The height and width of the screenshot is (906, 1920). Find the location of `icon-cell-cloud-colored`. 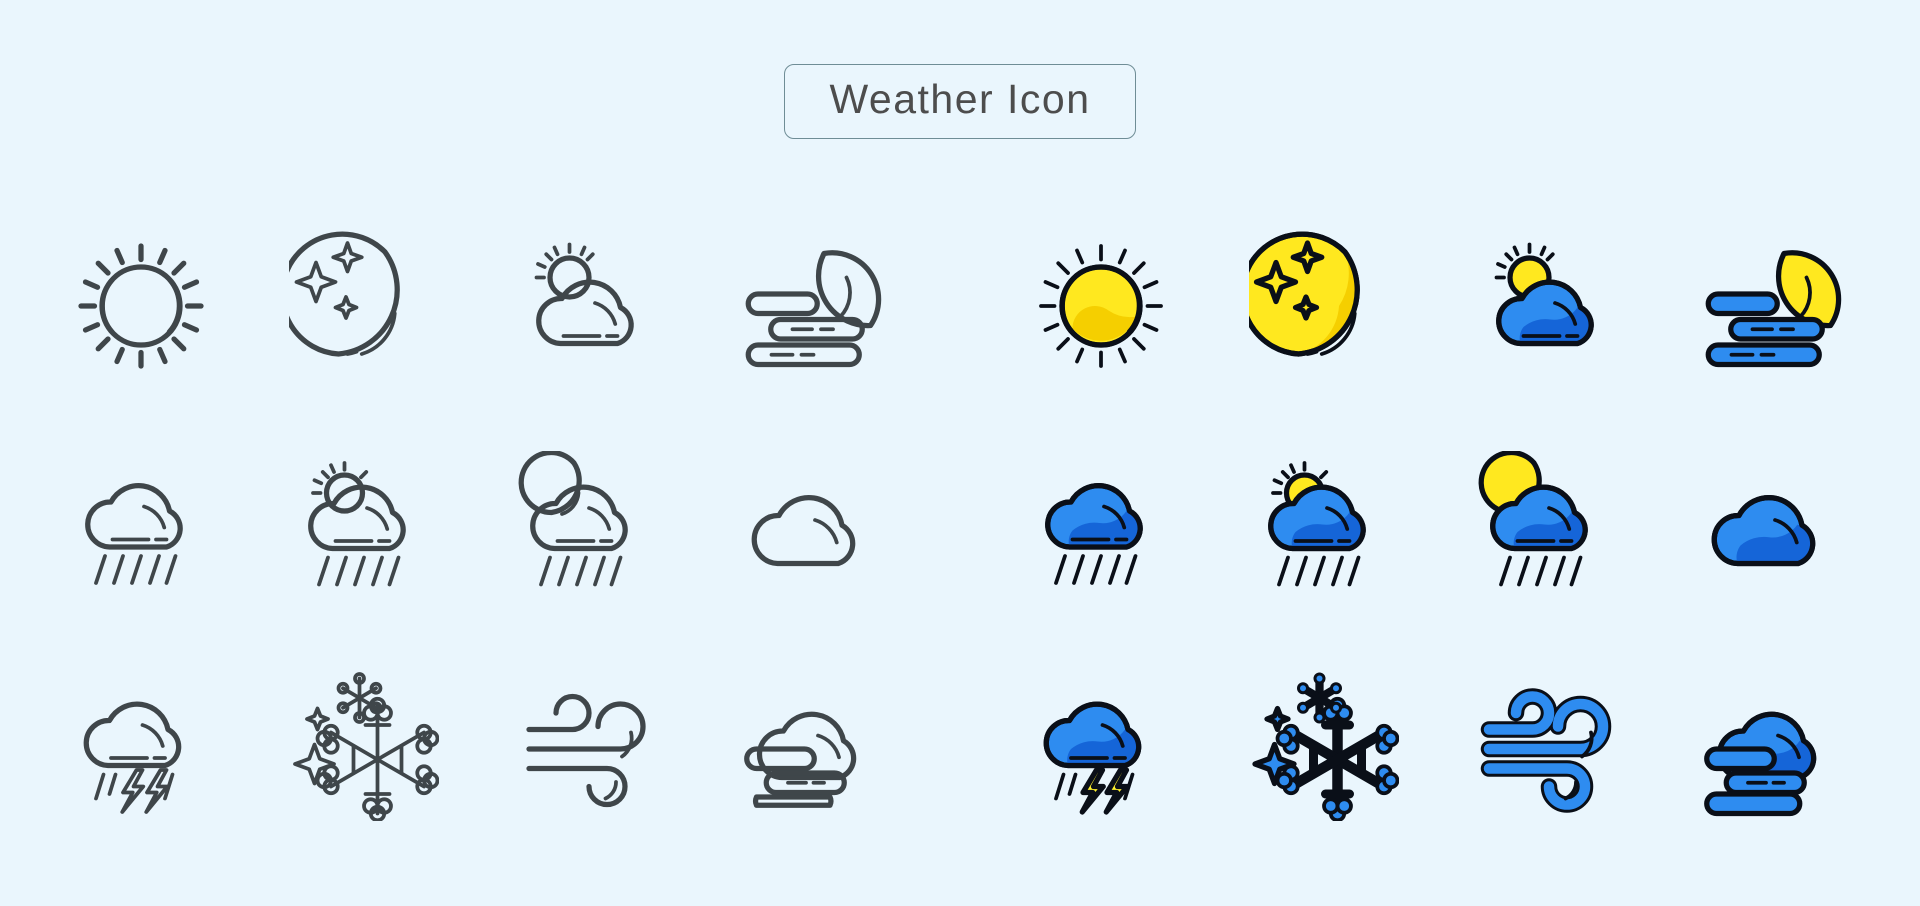

icon-cell-cloud-colored is located at coordinates (1769, 526).